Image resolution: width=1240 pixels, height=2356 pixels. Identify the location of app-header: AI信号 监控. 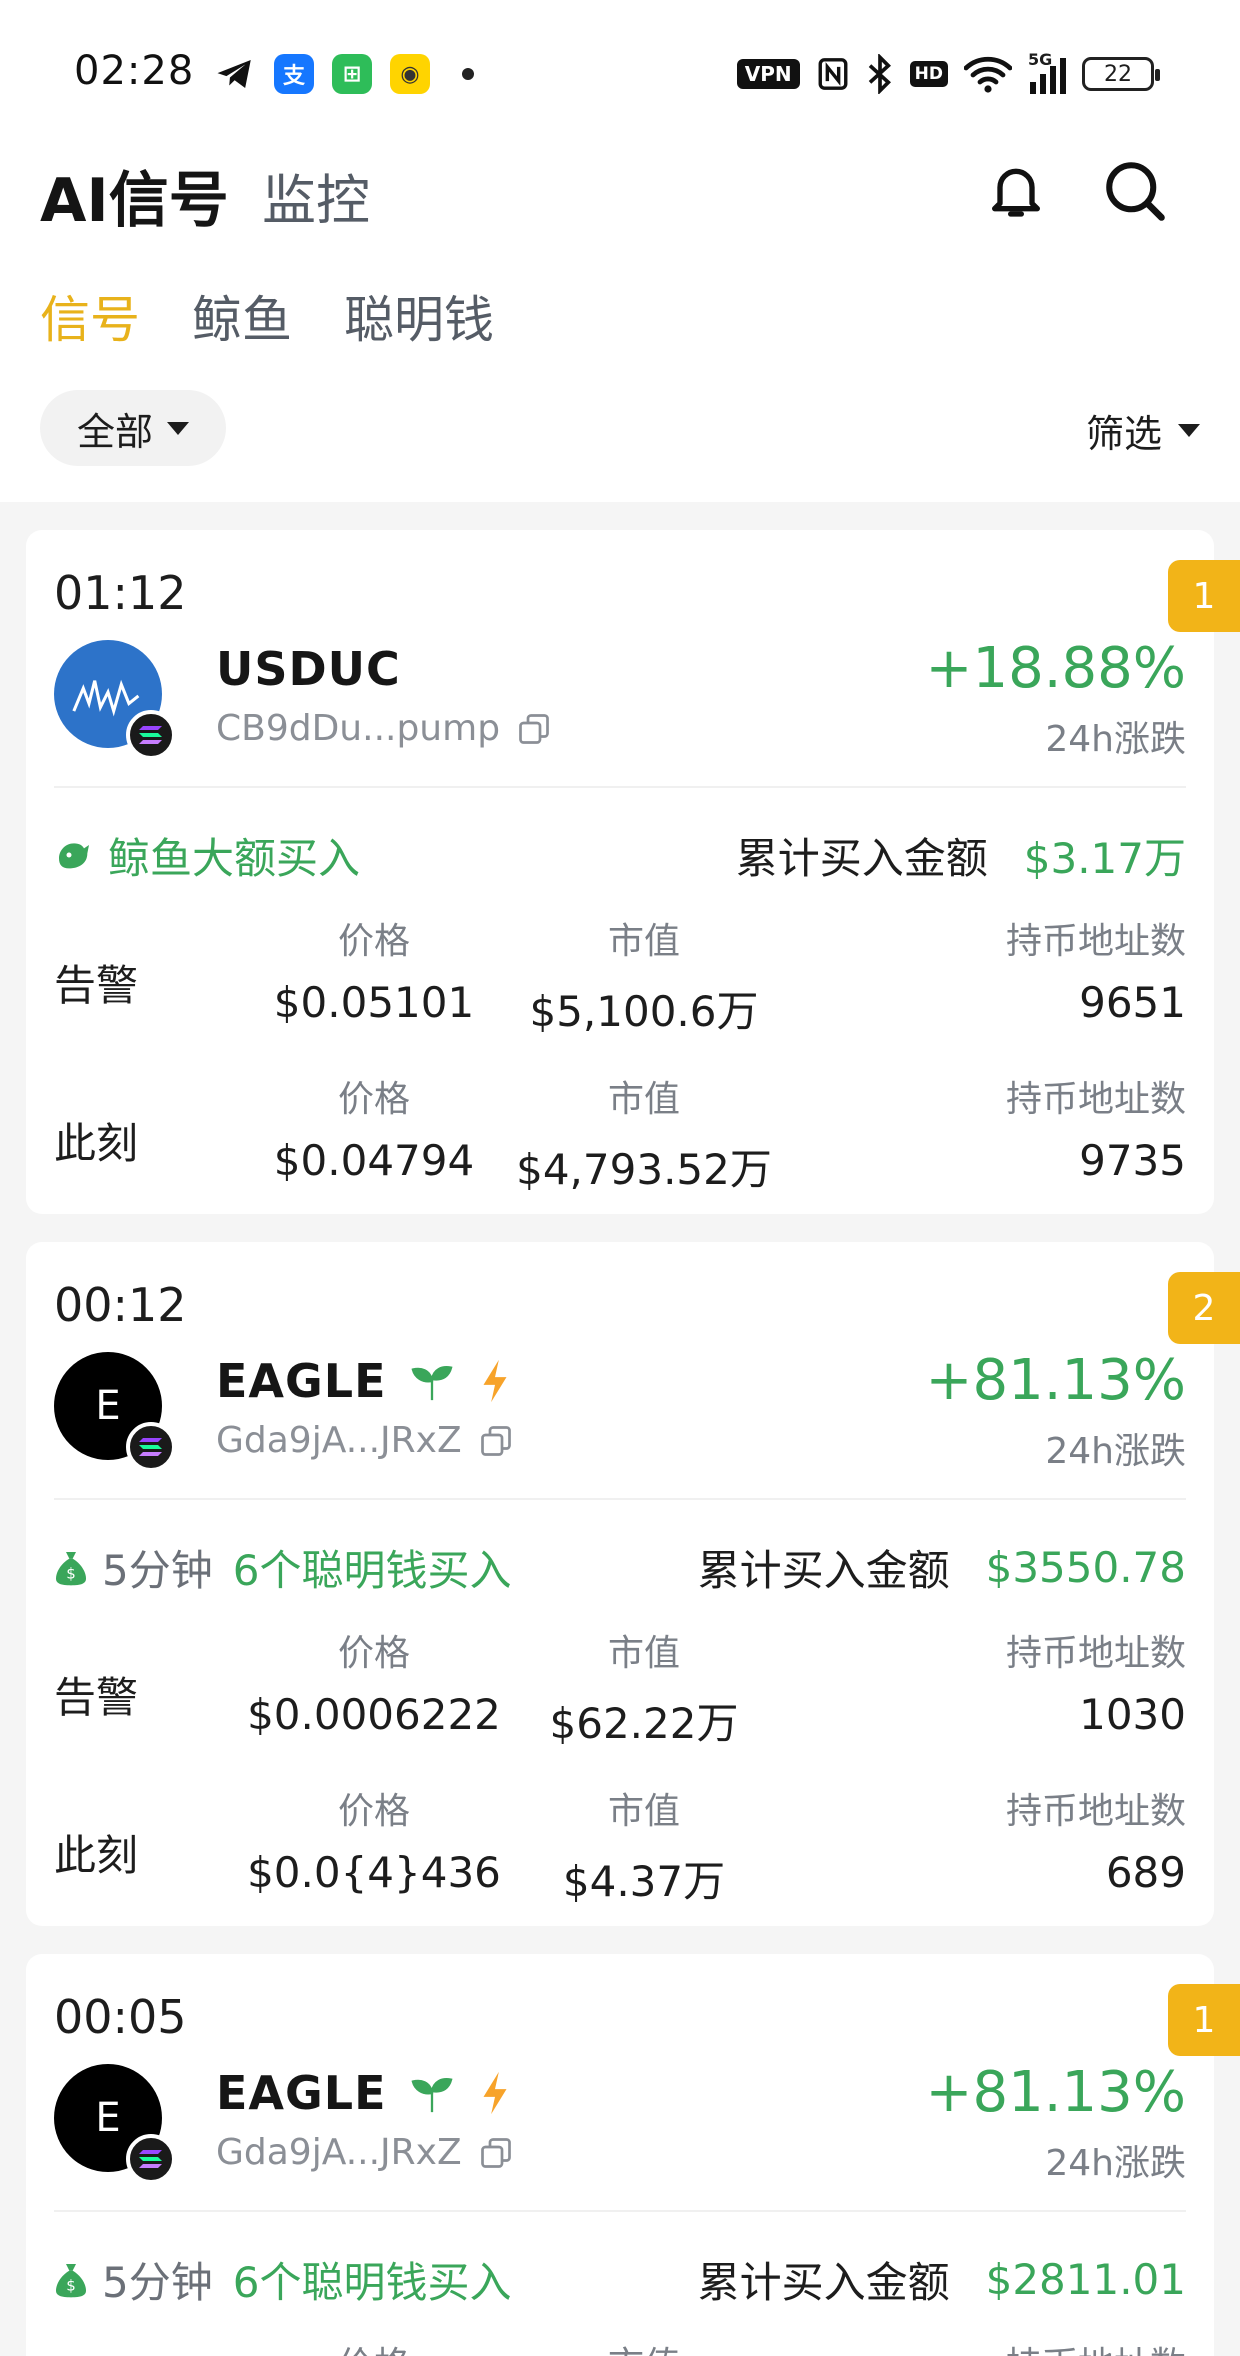
(620, 195).